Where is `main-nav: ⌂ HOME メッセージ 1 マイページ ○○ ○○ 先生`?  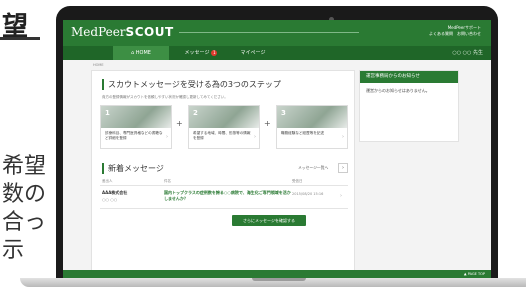 main-nav: ⌂ HOME メッセージ 1 マイページ ○○ ○○ 先生 is located at coordinates (277, 53).